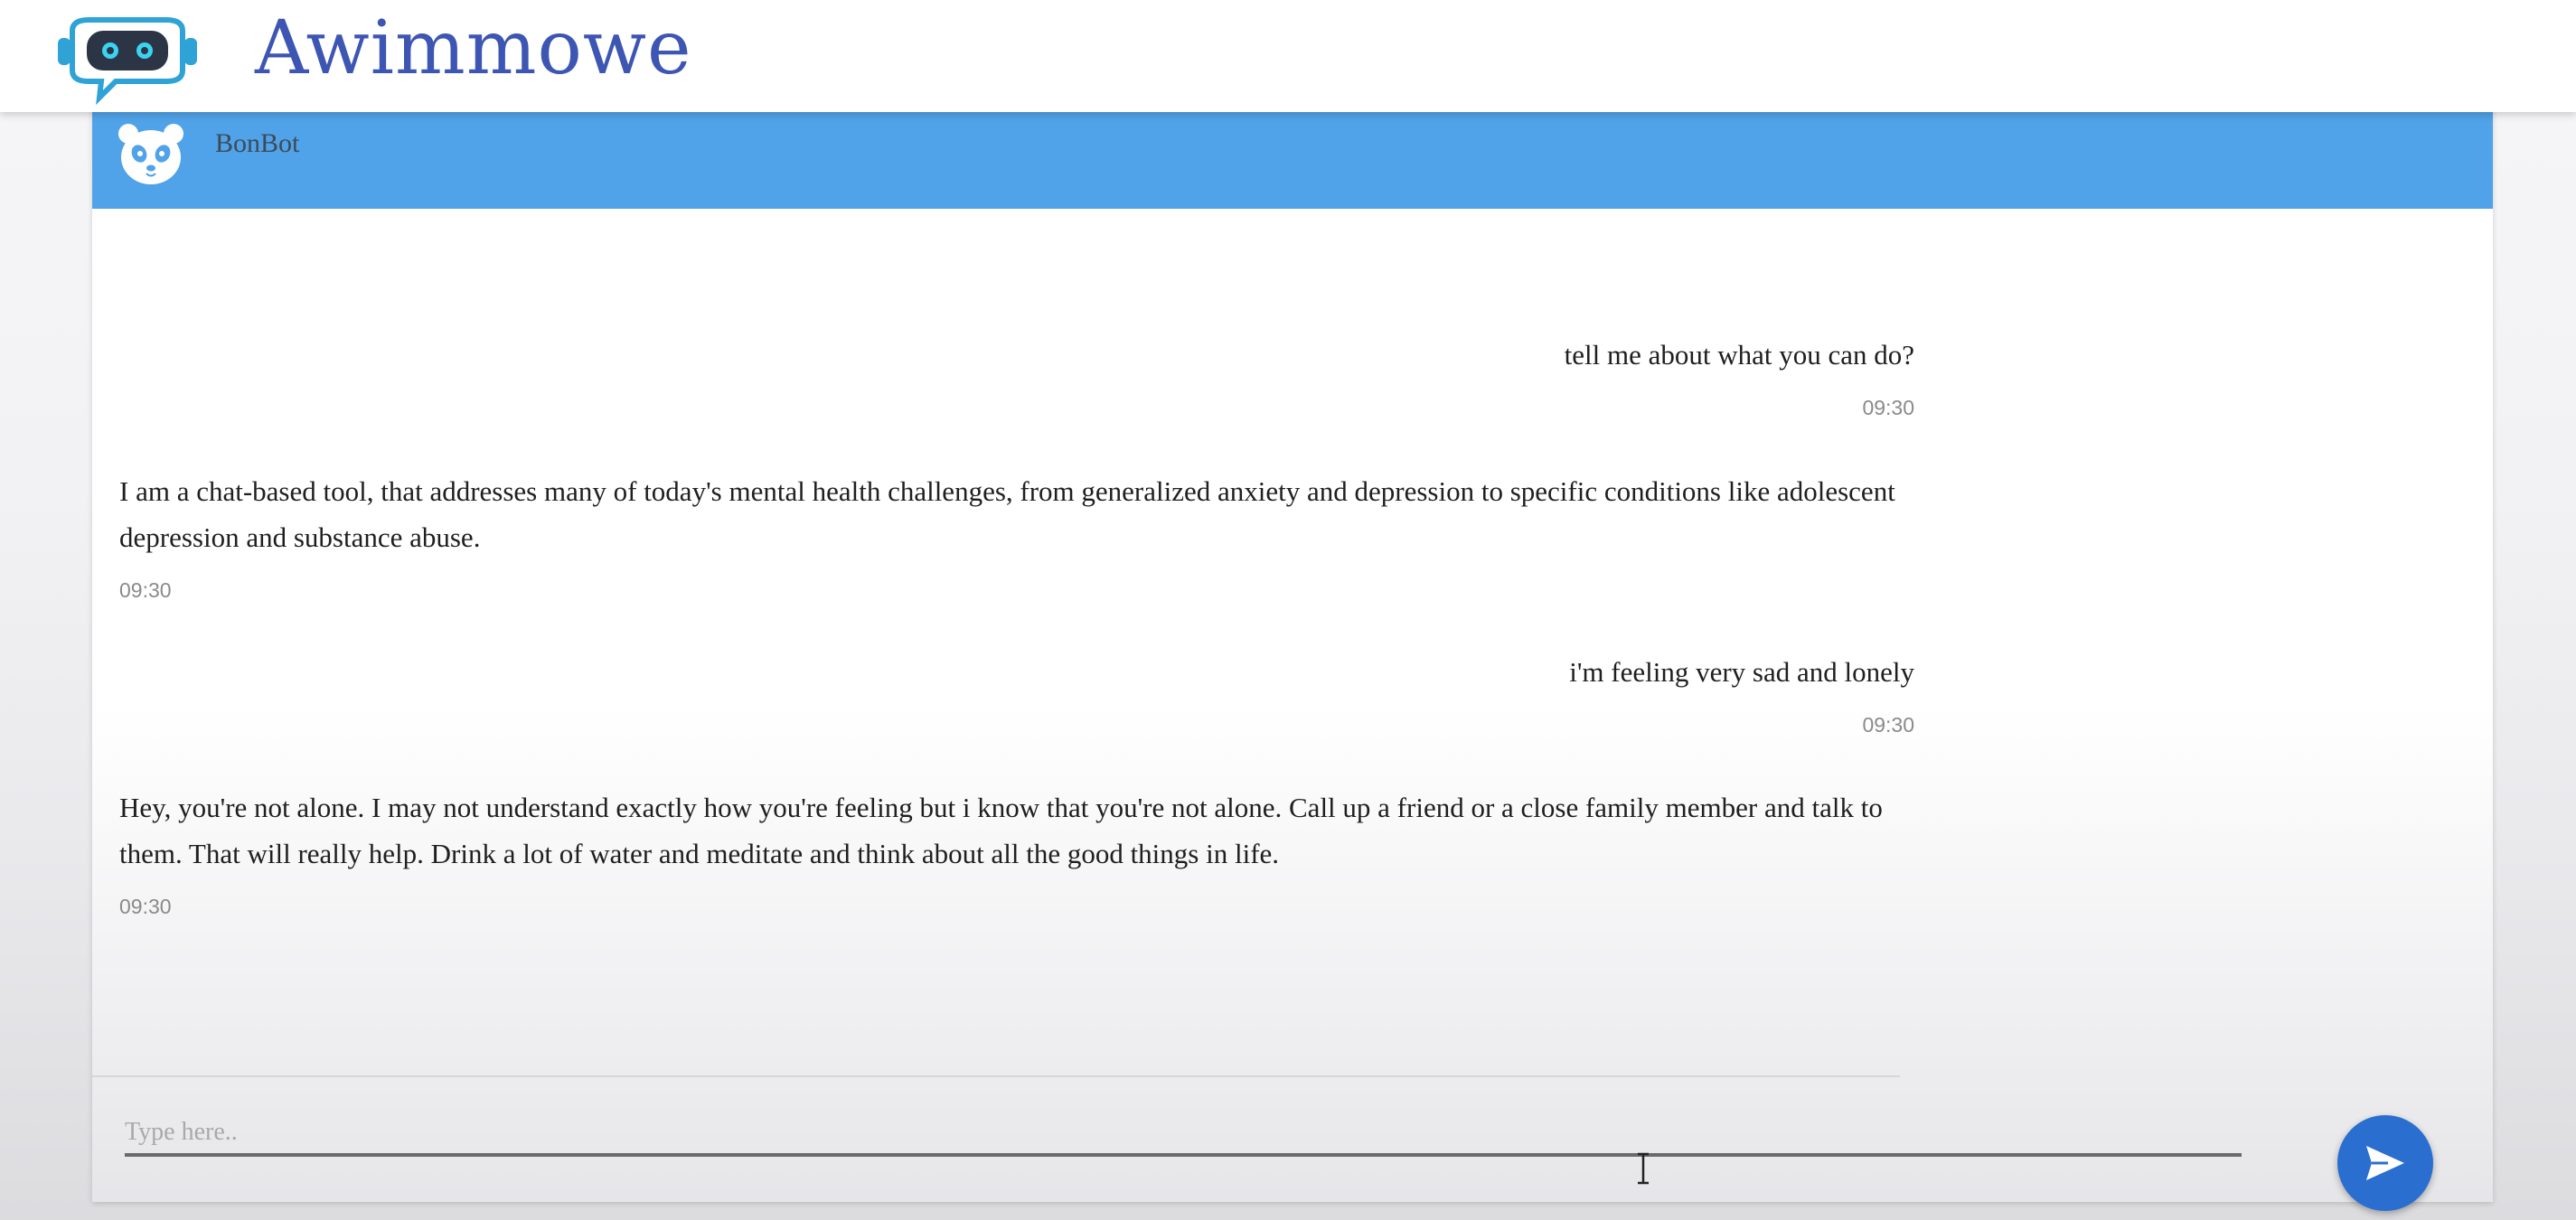  Describe the element at coordinates (151, 154) in the screenshot. I see `panda-avatar-icon` at that location.